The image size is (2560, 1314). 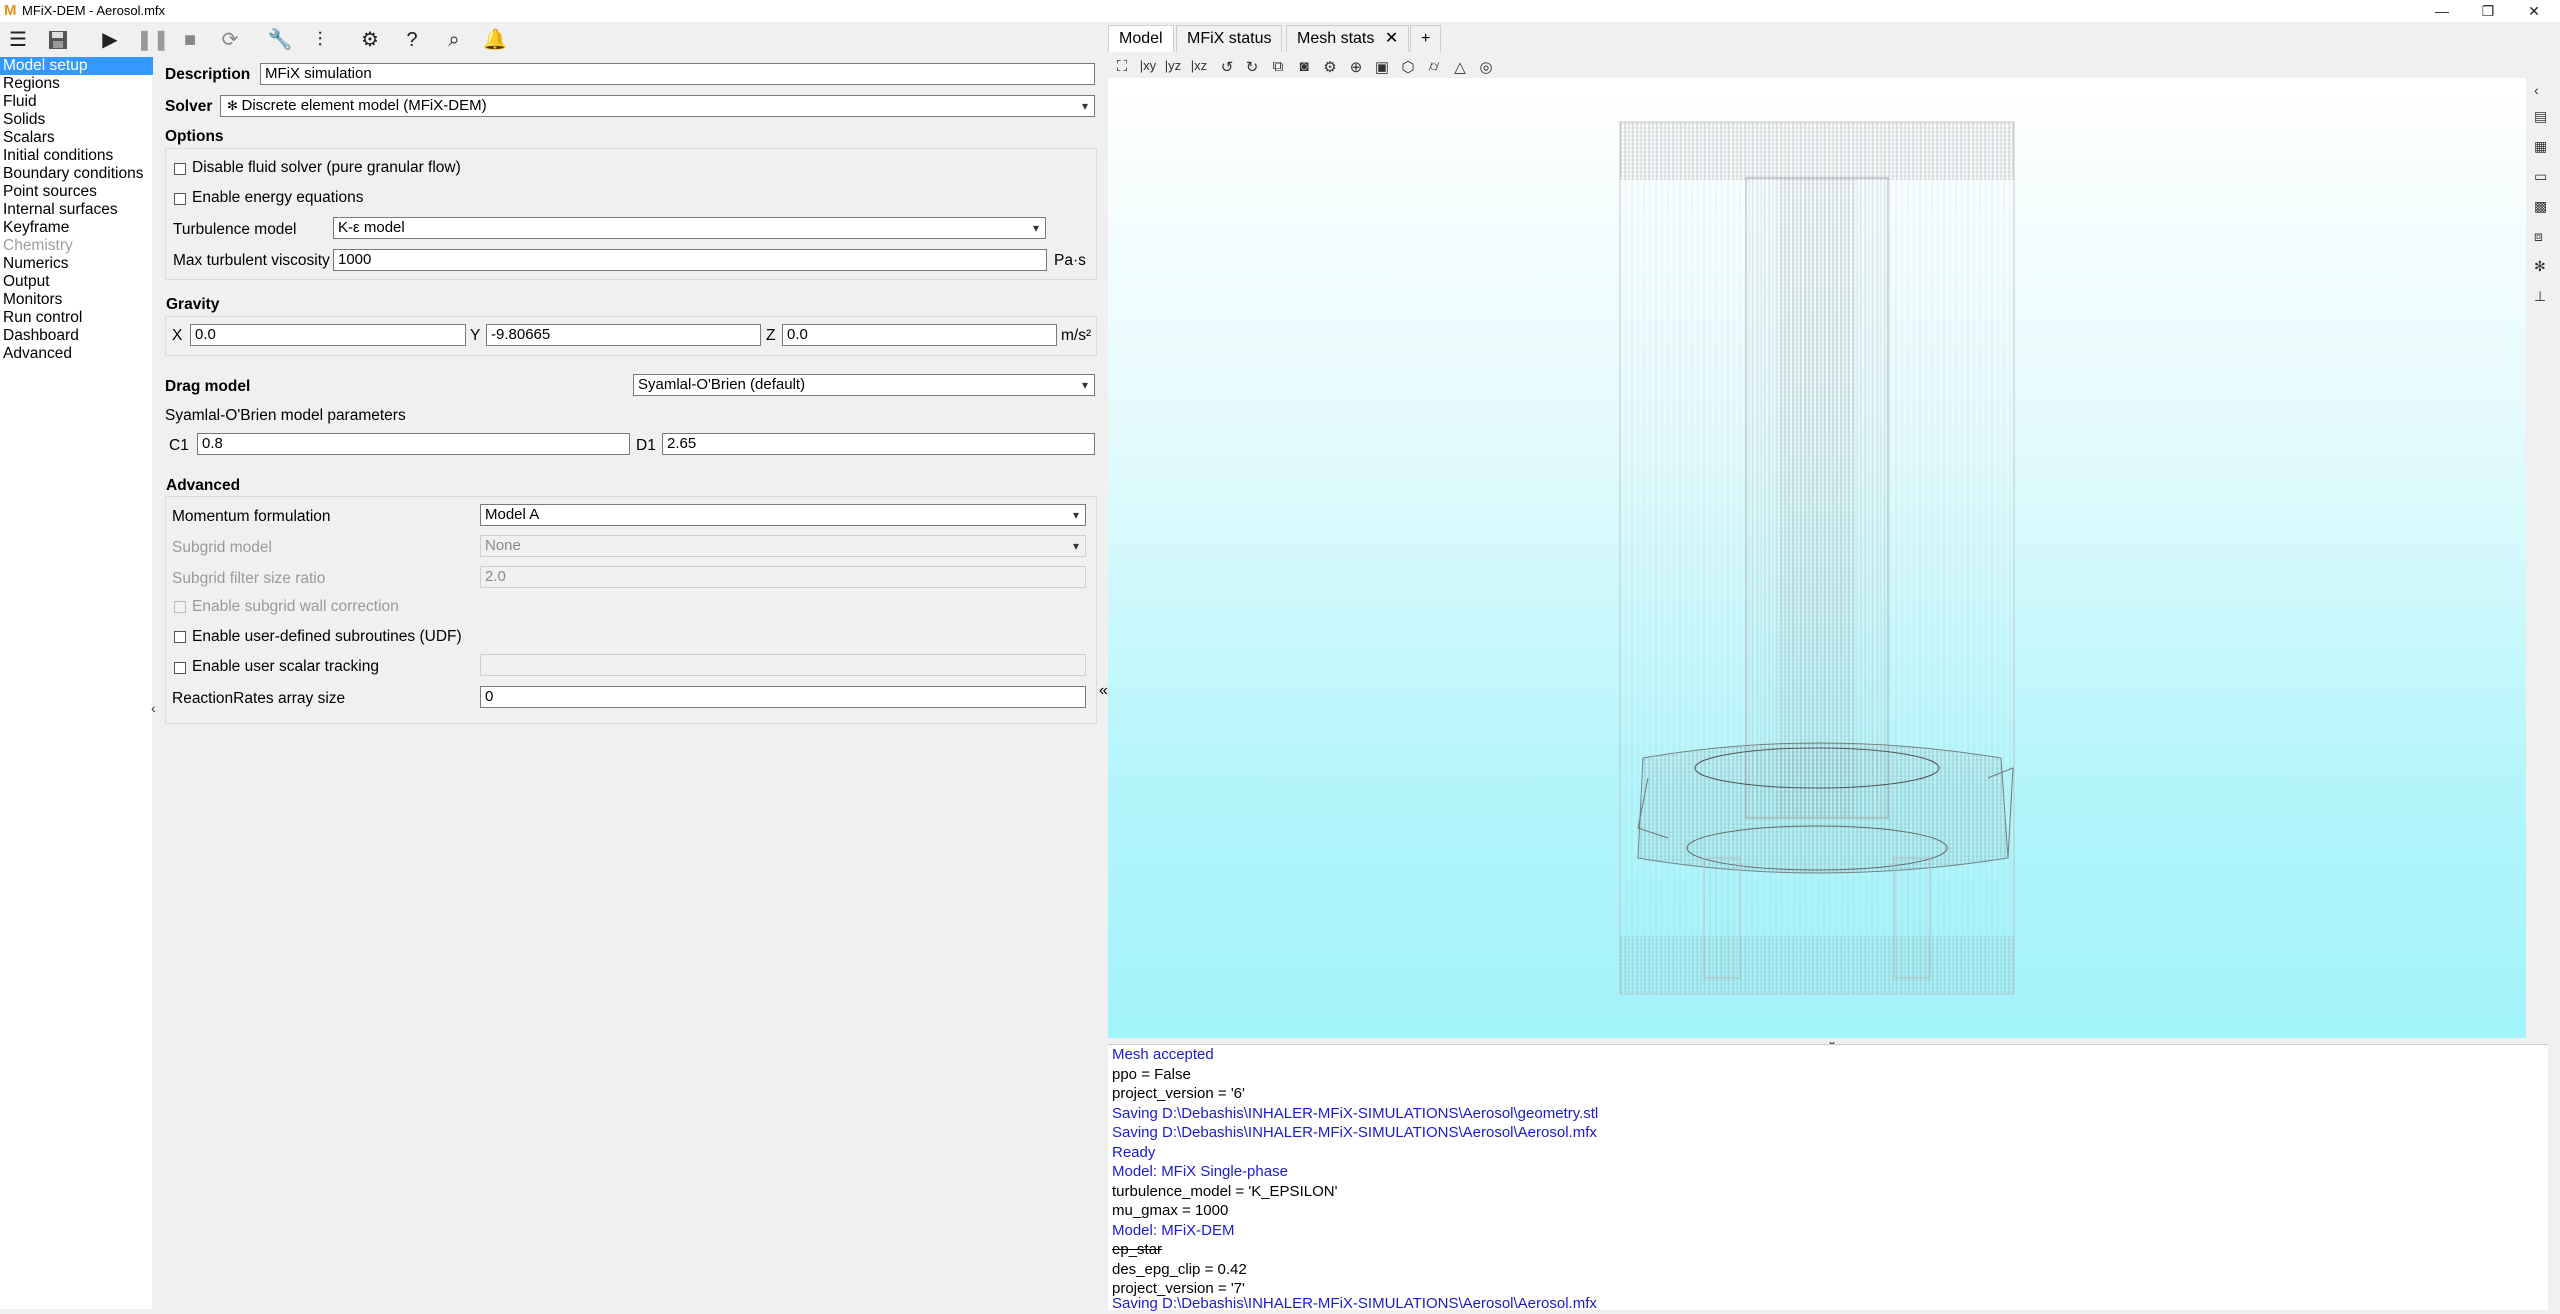 What do you see at coordinates (2540, 296) in the screenshot?
I see `axes-icon: ⊥` at bounding box center [2540, 296].